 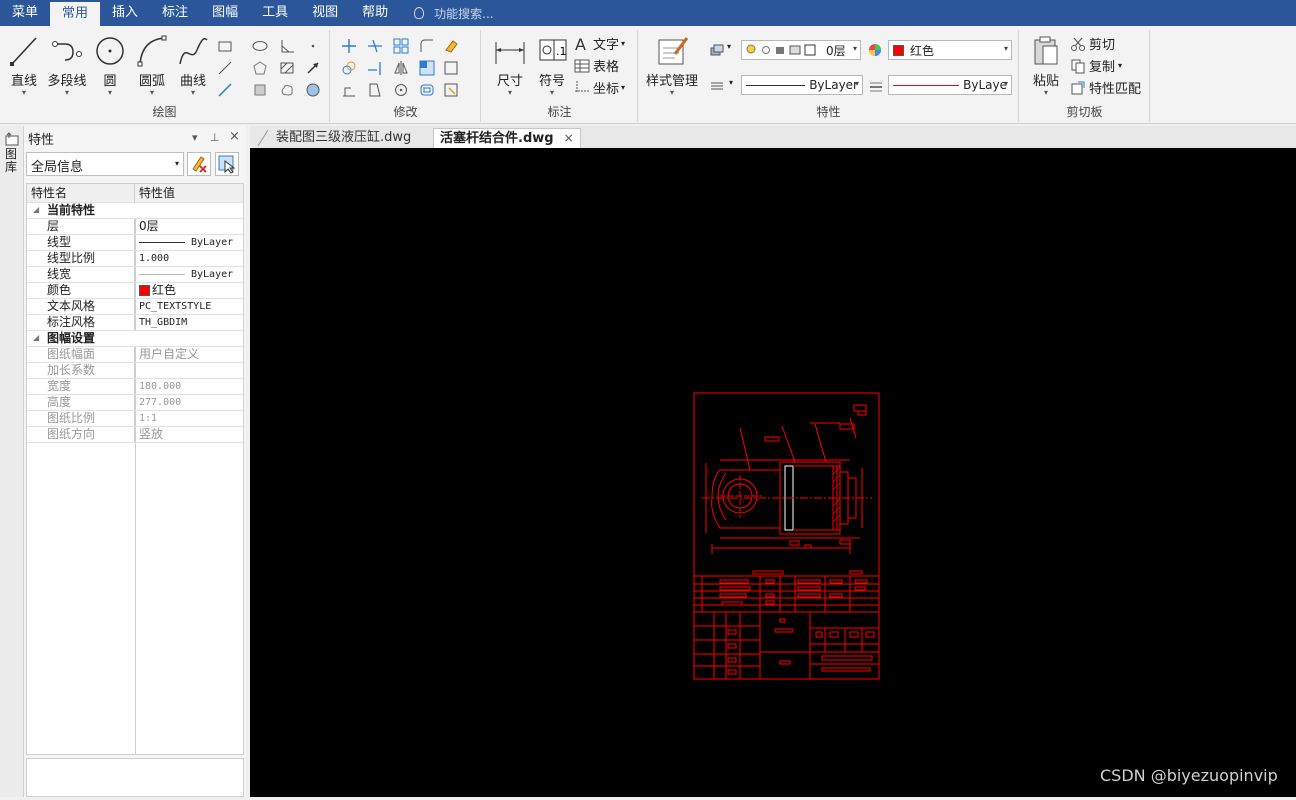 What do you see at coordinates (349, 68) in the screenshot?
I see `copy-object-icon` at bounding box center [349, 68].